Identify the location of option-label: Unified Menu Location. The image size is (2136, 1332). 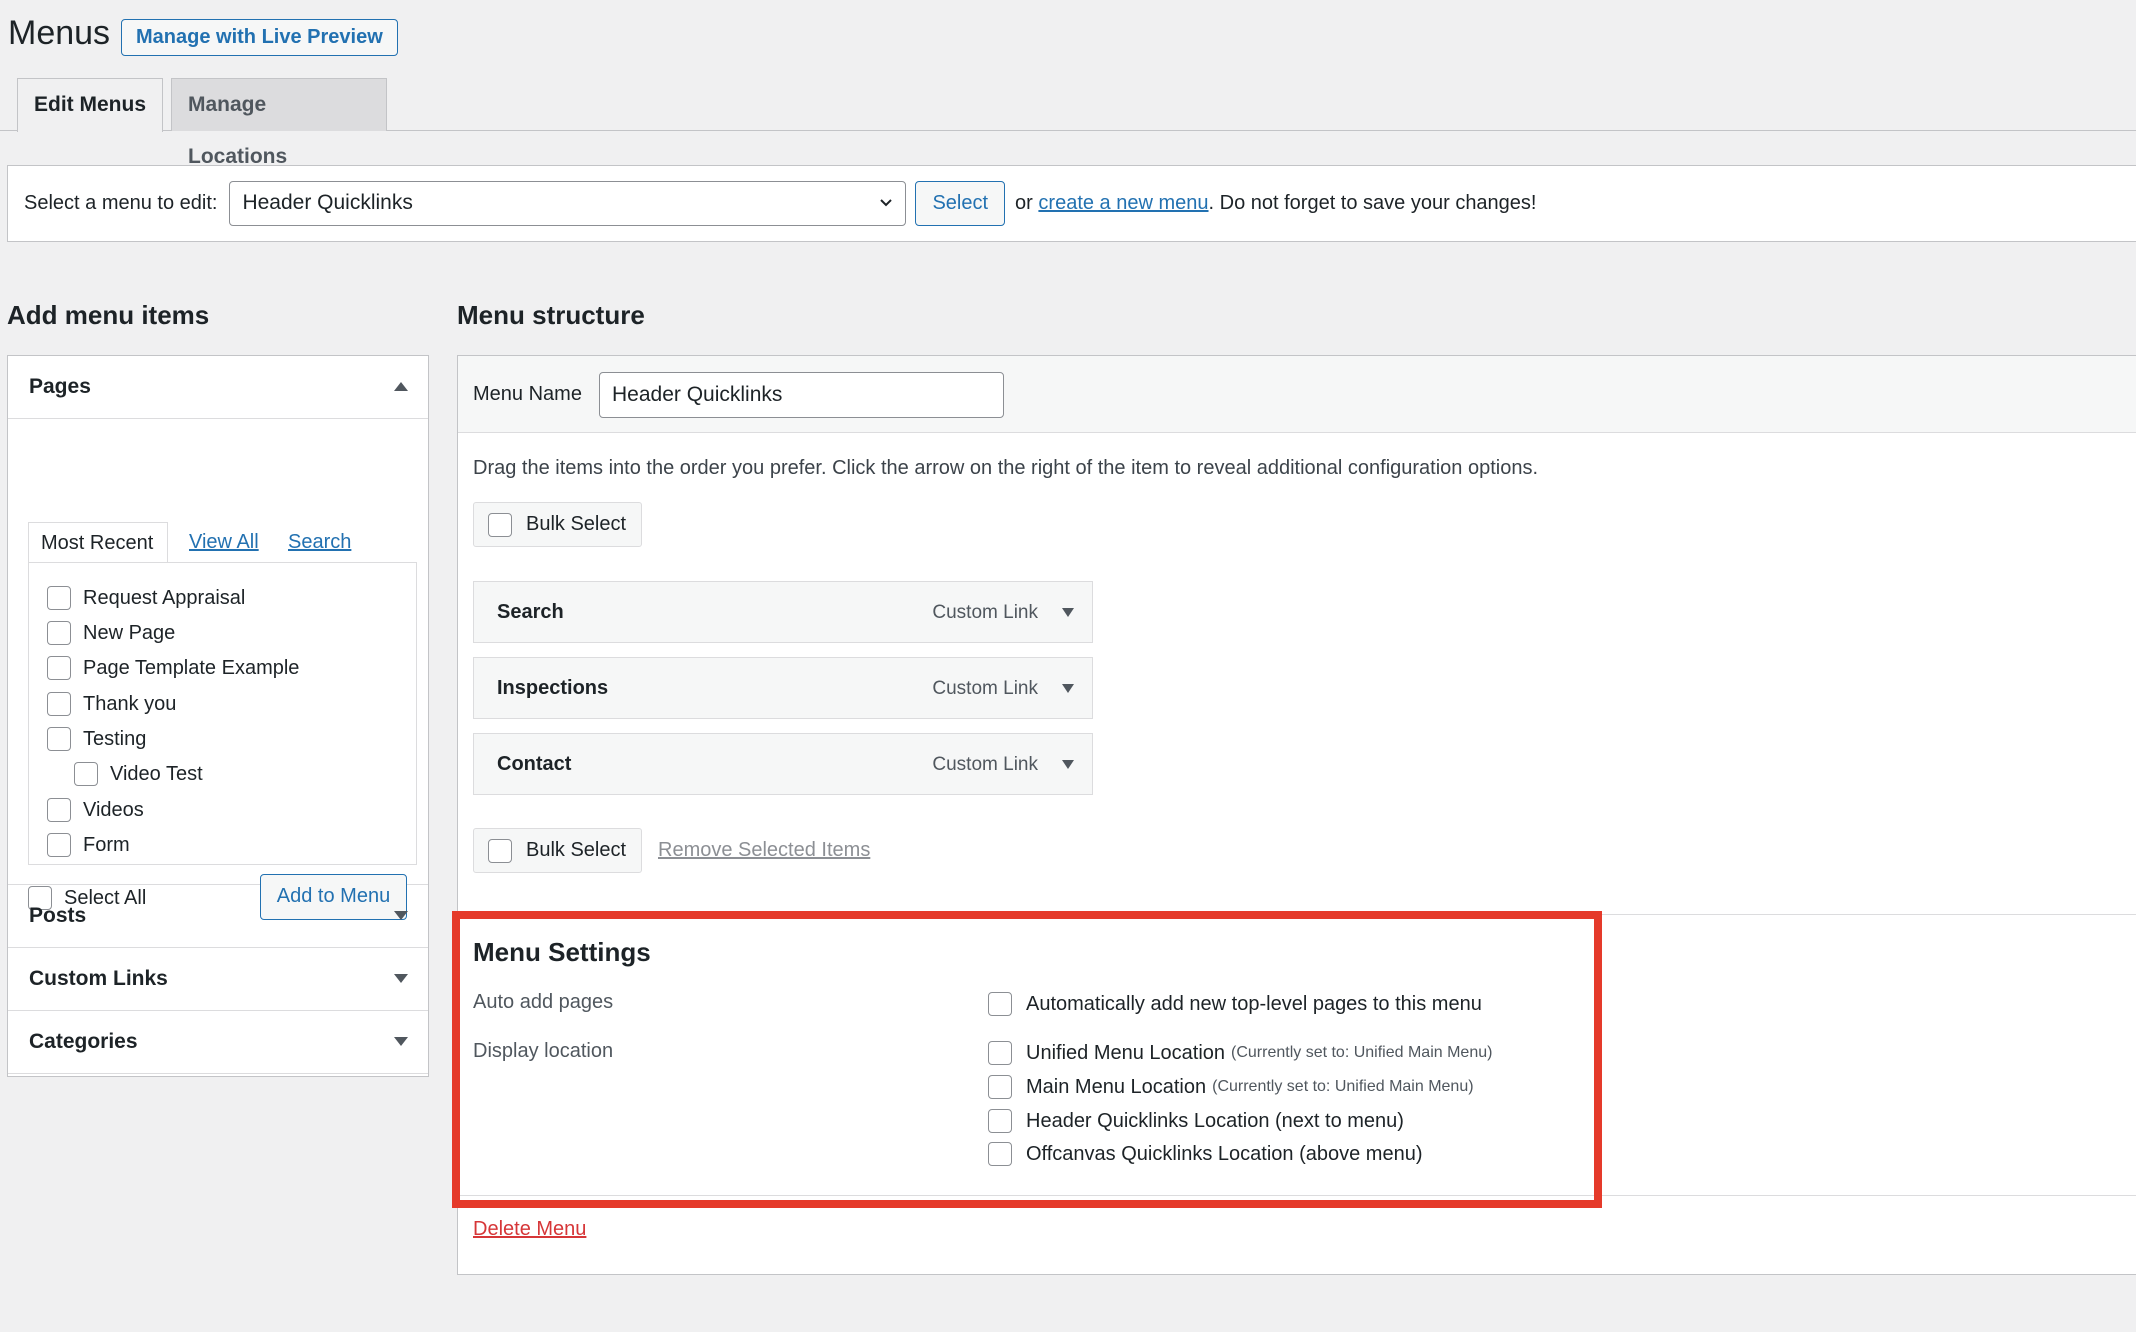
(1126, 1052).